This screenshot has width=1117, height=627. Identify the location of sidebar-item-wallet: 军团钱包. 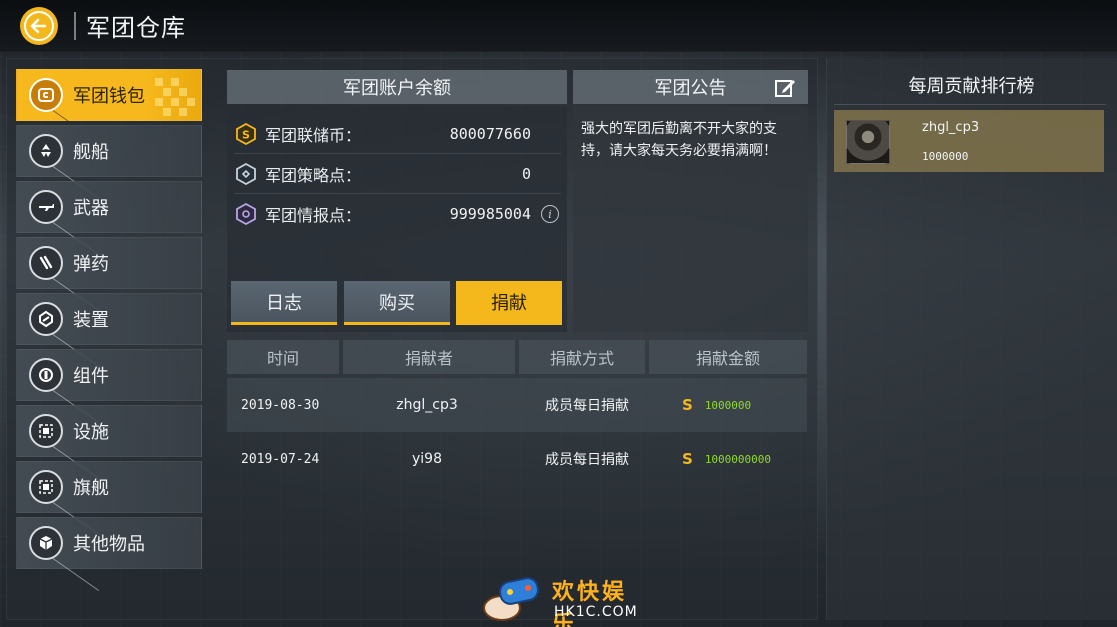
(109, 95).